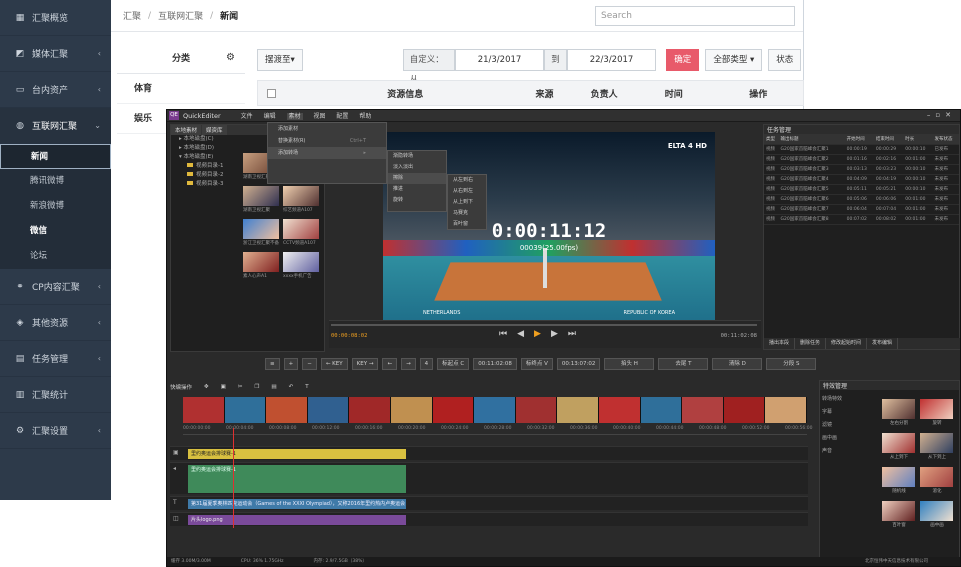  I want to click on prev-key-button: ← KEY, so click(334, 364).